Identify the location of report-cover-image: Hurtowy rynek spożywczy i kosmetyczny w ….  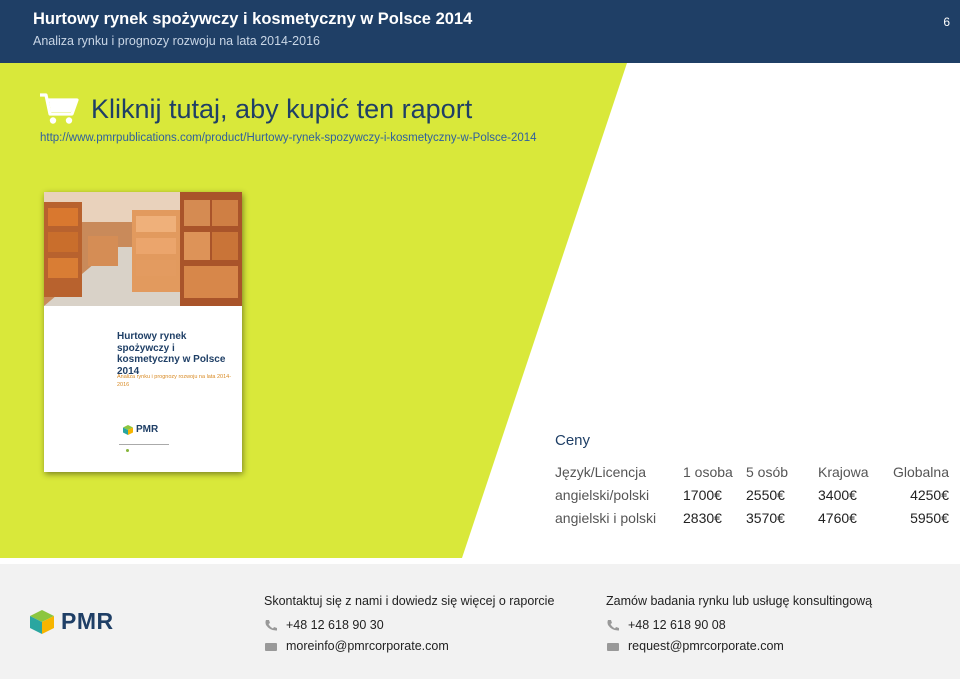
(143, 332).